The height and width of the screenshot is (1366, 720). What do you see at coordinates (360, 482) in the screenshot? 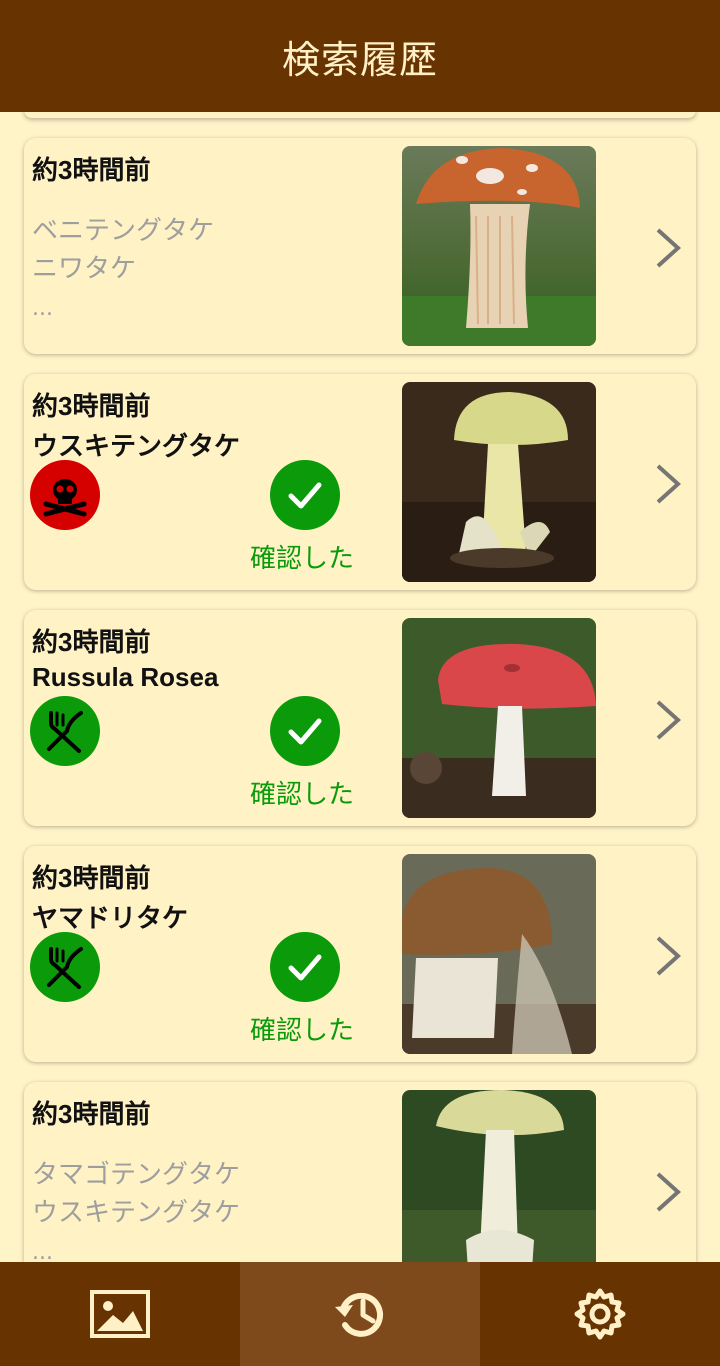
I see `history-card: 約3時間前 ウスキテングタケ 確認した` at bounding box center [360, 482].